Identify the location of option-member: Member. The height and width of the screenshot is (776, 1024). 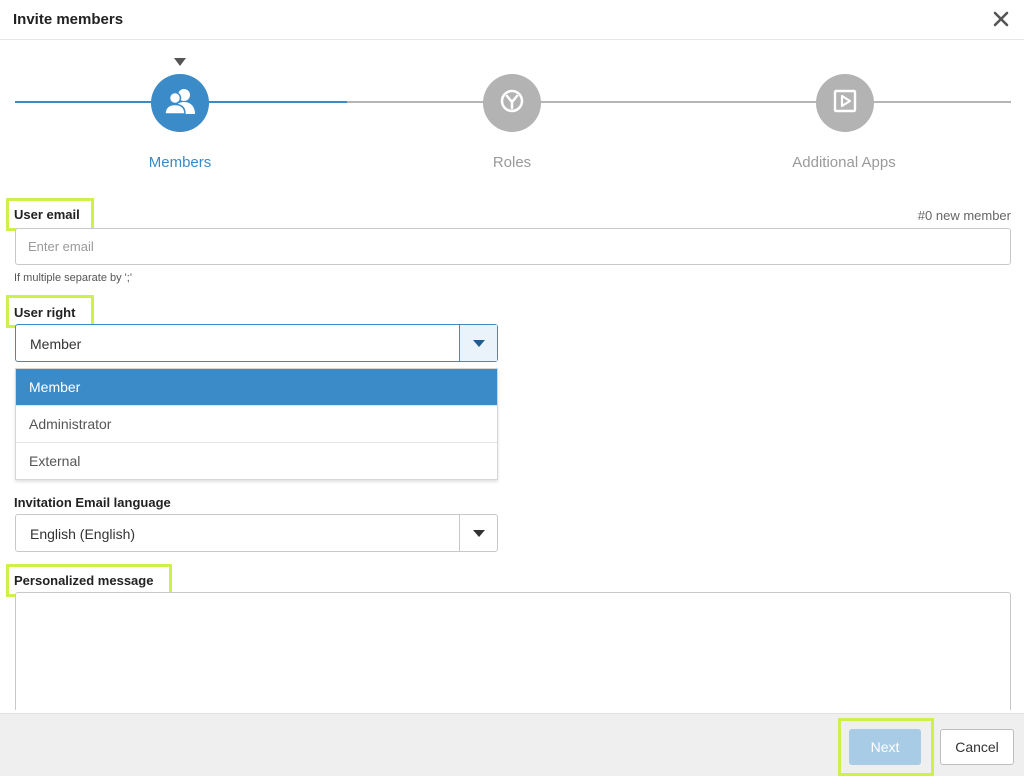
(256, 387).